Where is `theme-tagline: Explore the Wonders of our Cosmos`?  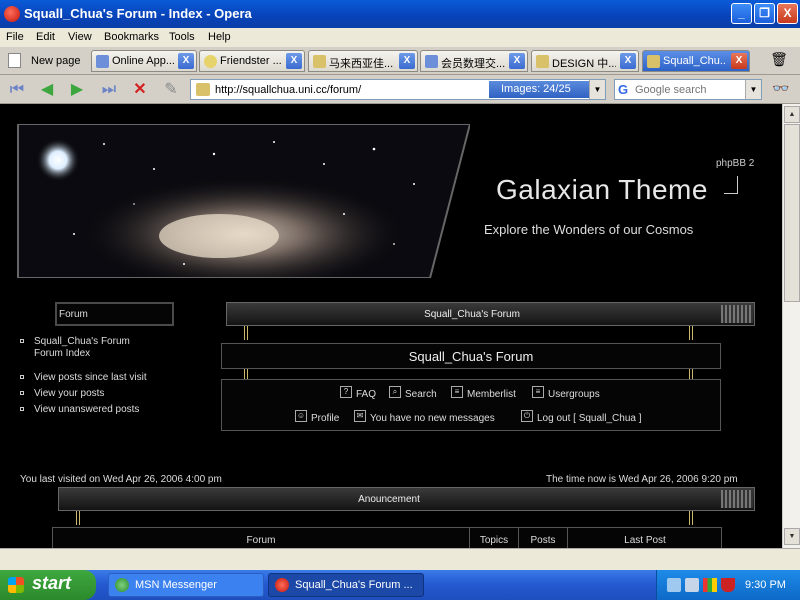
theme-tagline: Explore the Wonders of our Cosmos is located at coordinates (589, 229).